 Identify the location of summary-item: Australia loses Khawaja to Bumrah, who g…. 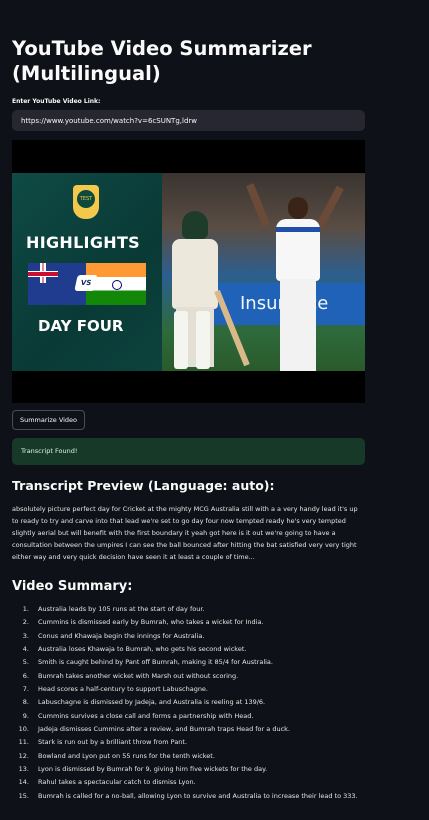
(130, 650).